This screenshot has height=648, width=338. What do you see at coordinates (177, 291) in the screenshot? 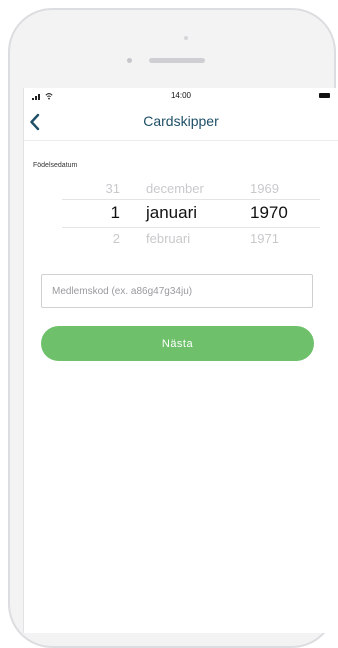
I see `member-code-input` at bounding box center [177, 291].